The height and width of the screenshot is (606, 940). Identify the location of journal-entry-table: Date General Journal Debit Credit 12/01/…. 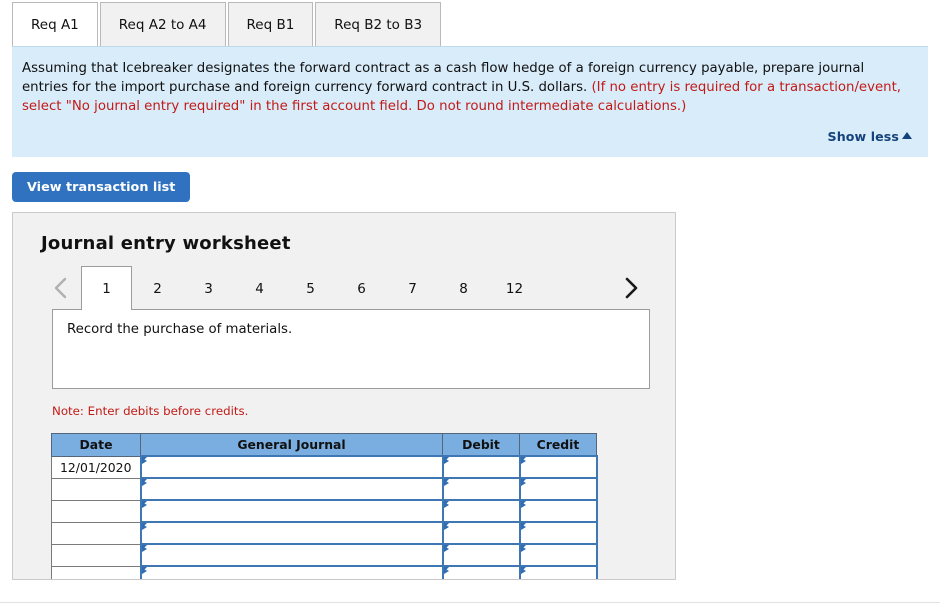
(324, 506).